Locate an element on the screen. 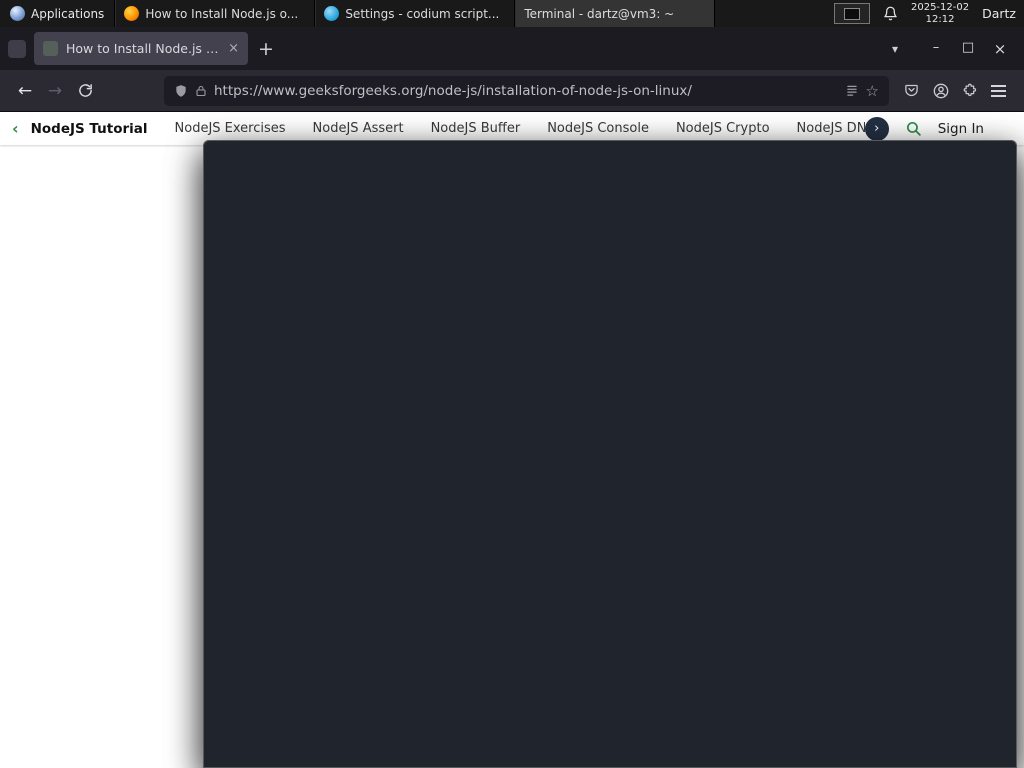  padlock-icon is located at coordinates (201, 91).